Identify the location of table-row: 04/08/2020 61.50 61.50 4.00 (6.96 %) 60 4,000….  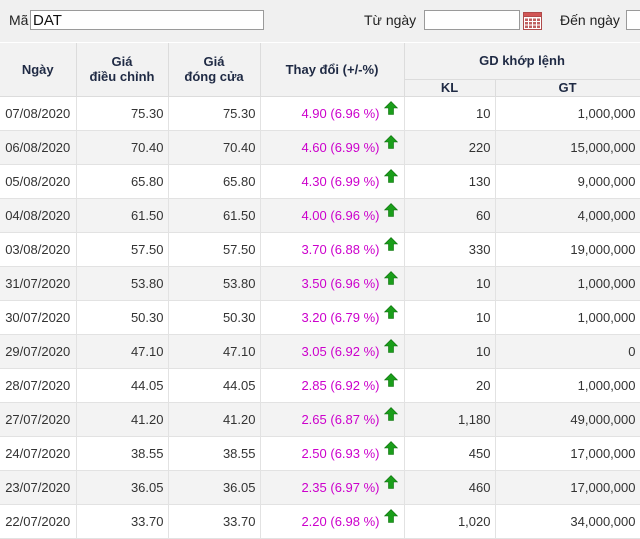
(320, 215).